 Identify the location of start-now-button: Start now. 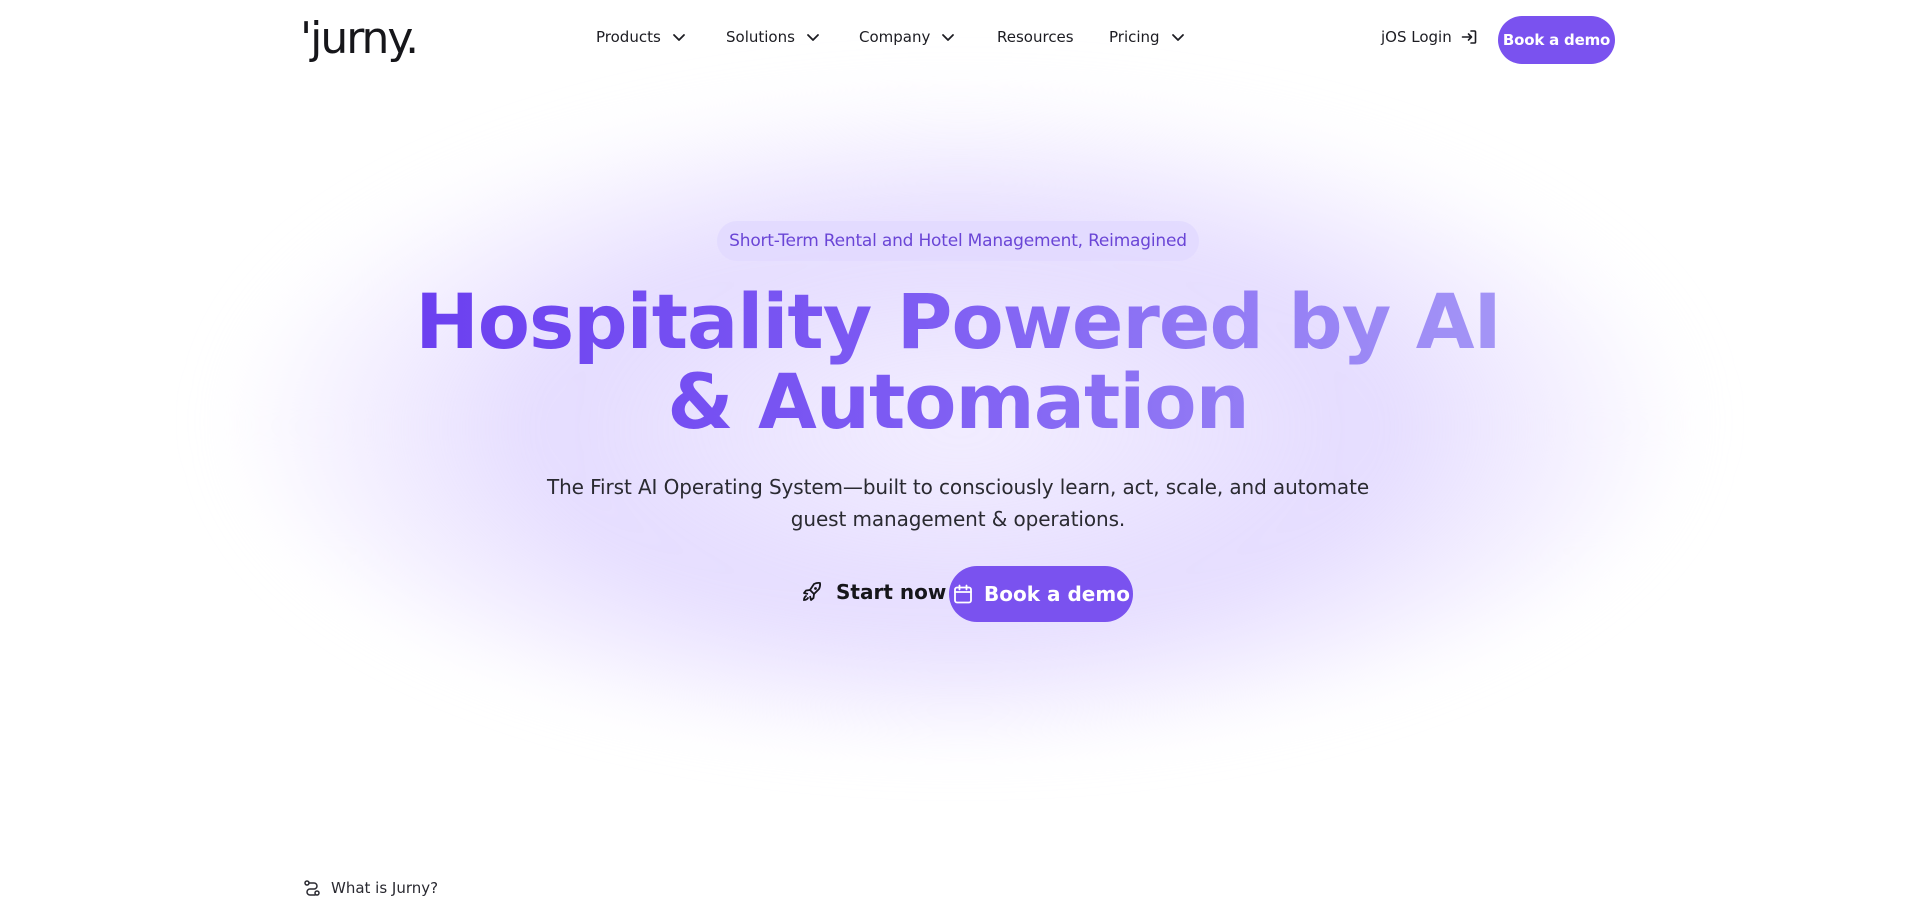
(873, 592).